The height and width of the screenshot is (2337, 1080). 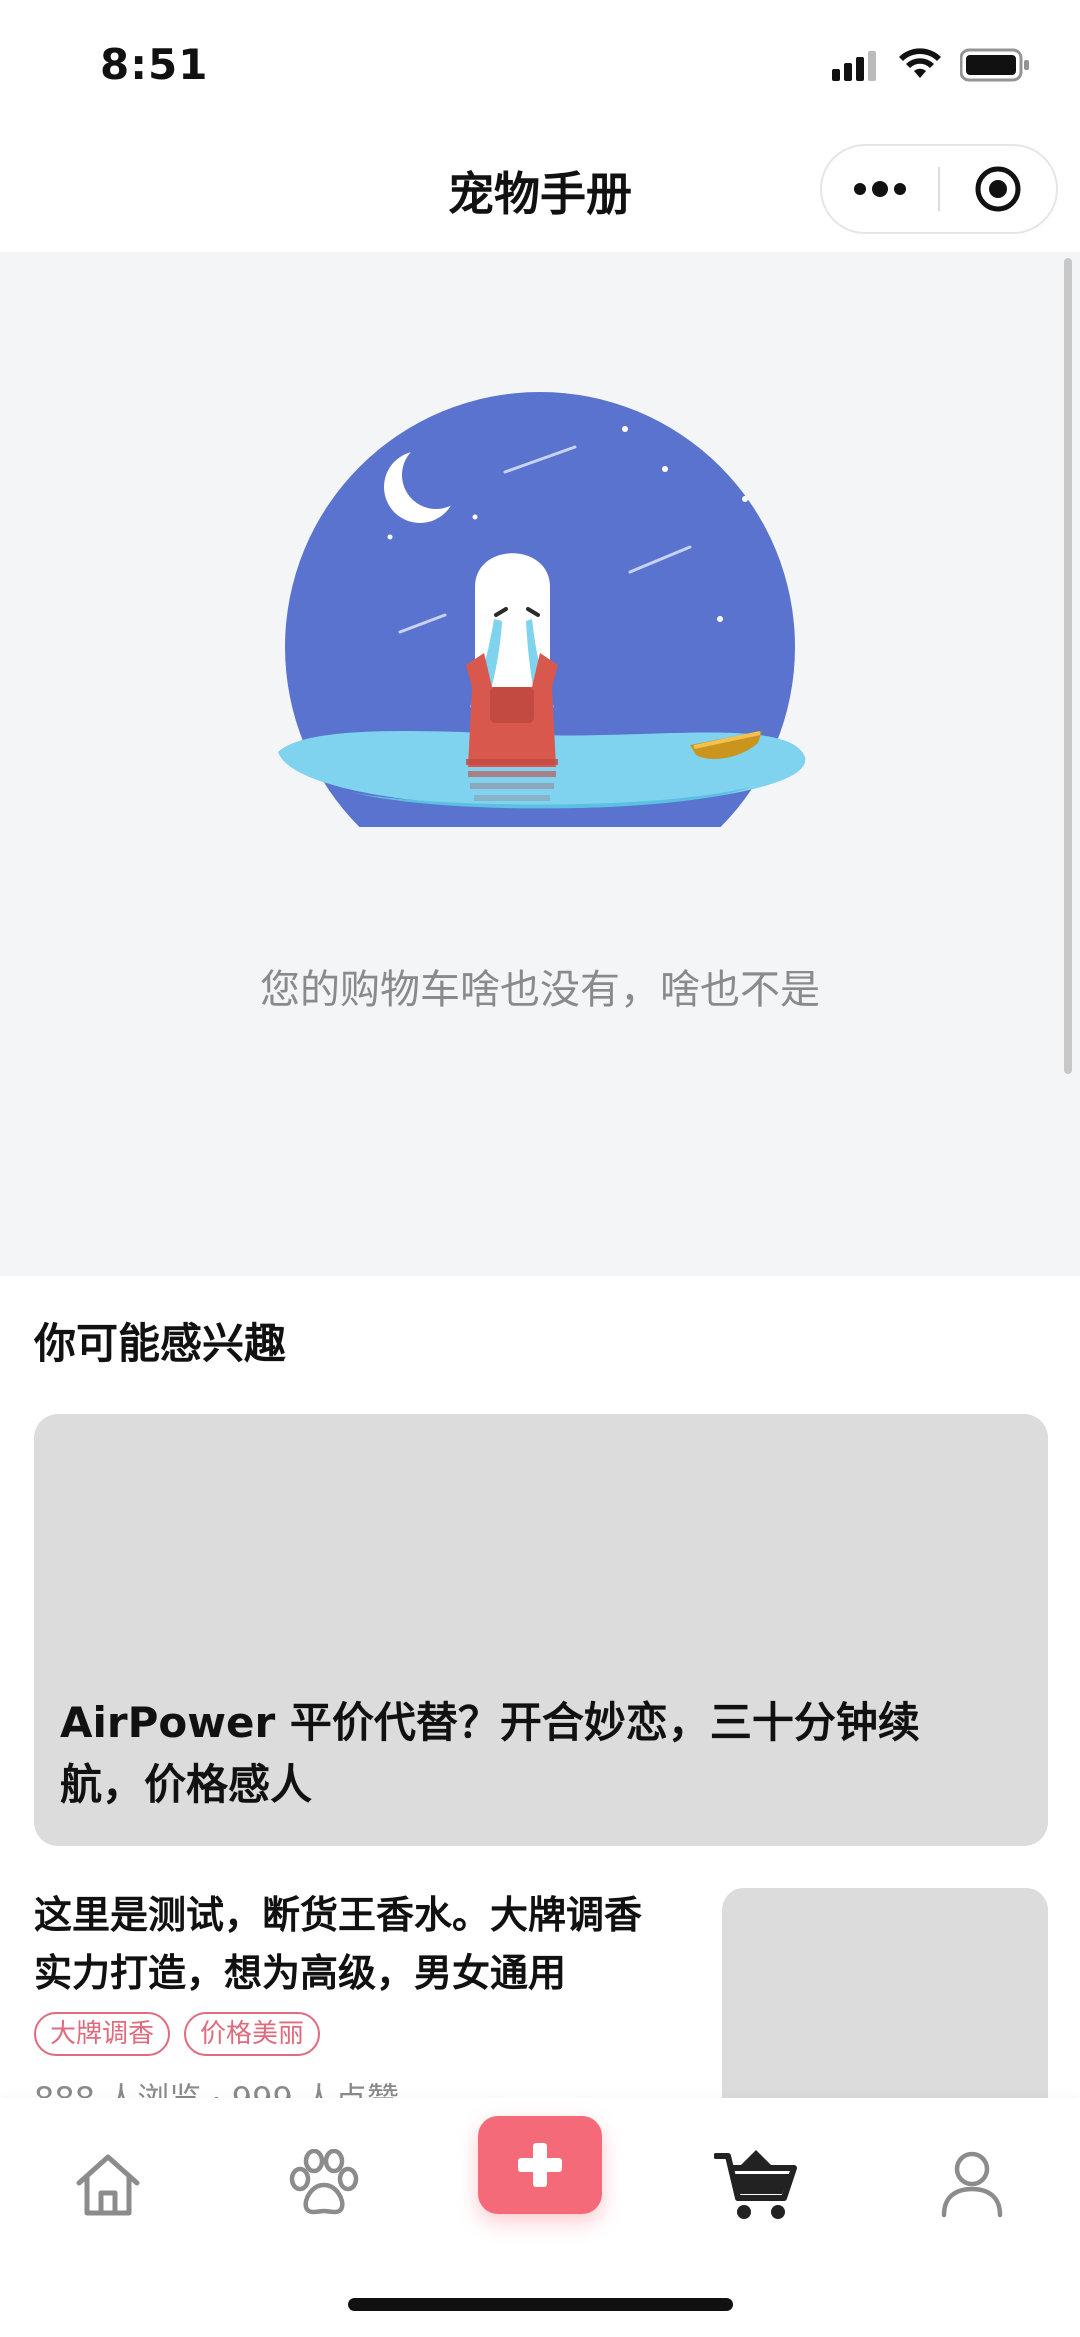 I want to click on tab-profile, so click(x=972, y=2184).